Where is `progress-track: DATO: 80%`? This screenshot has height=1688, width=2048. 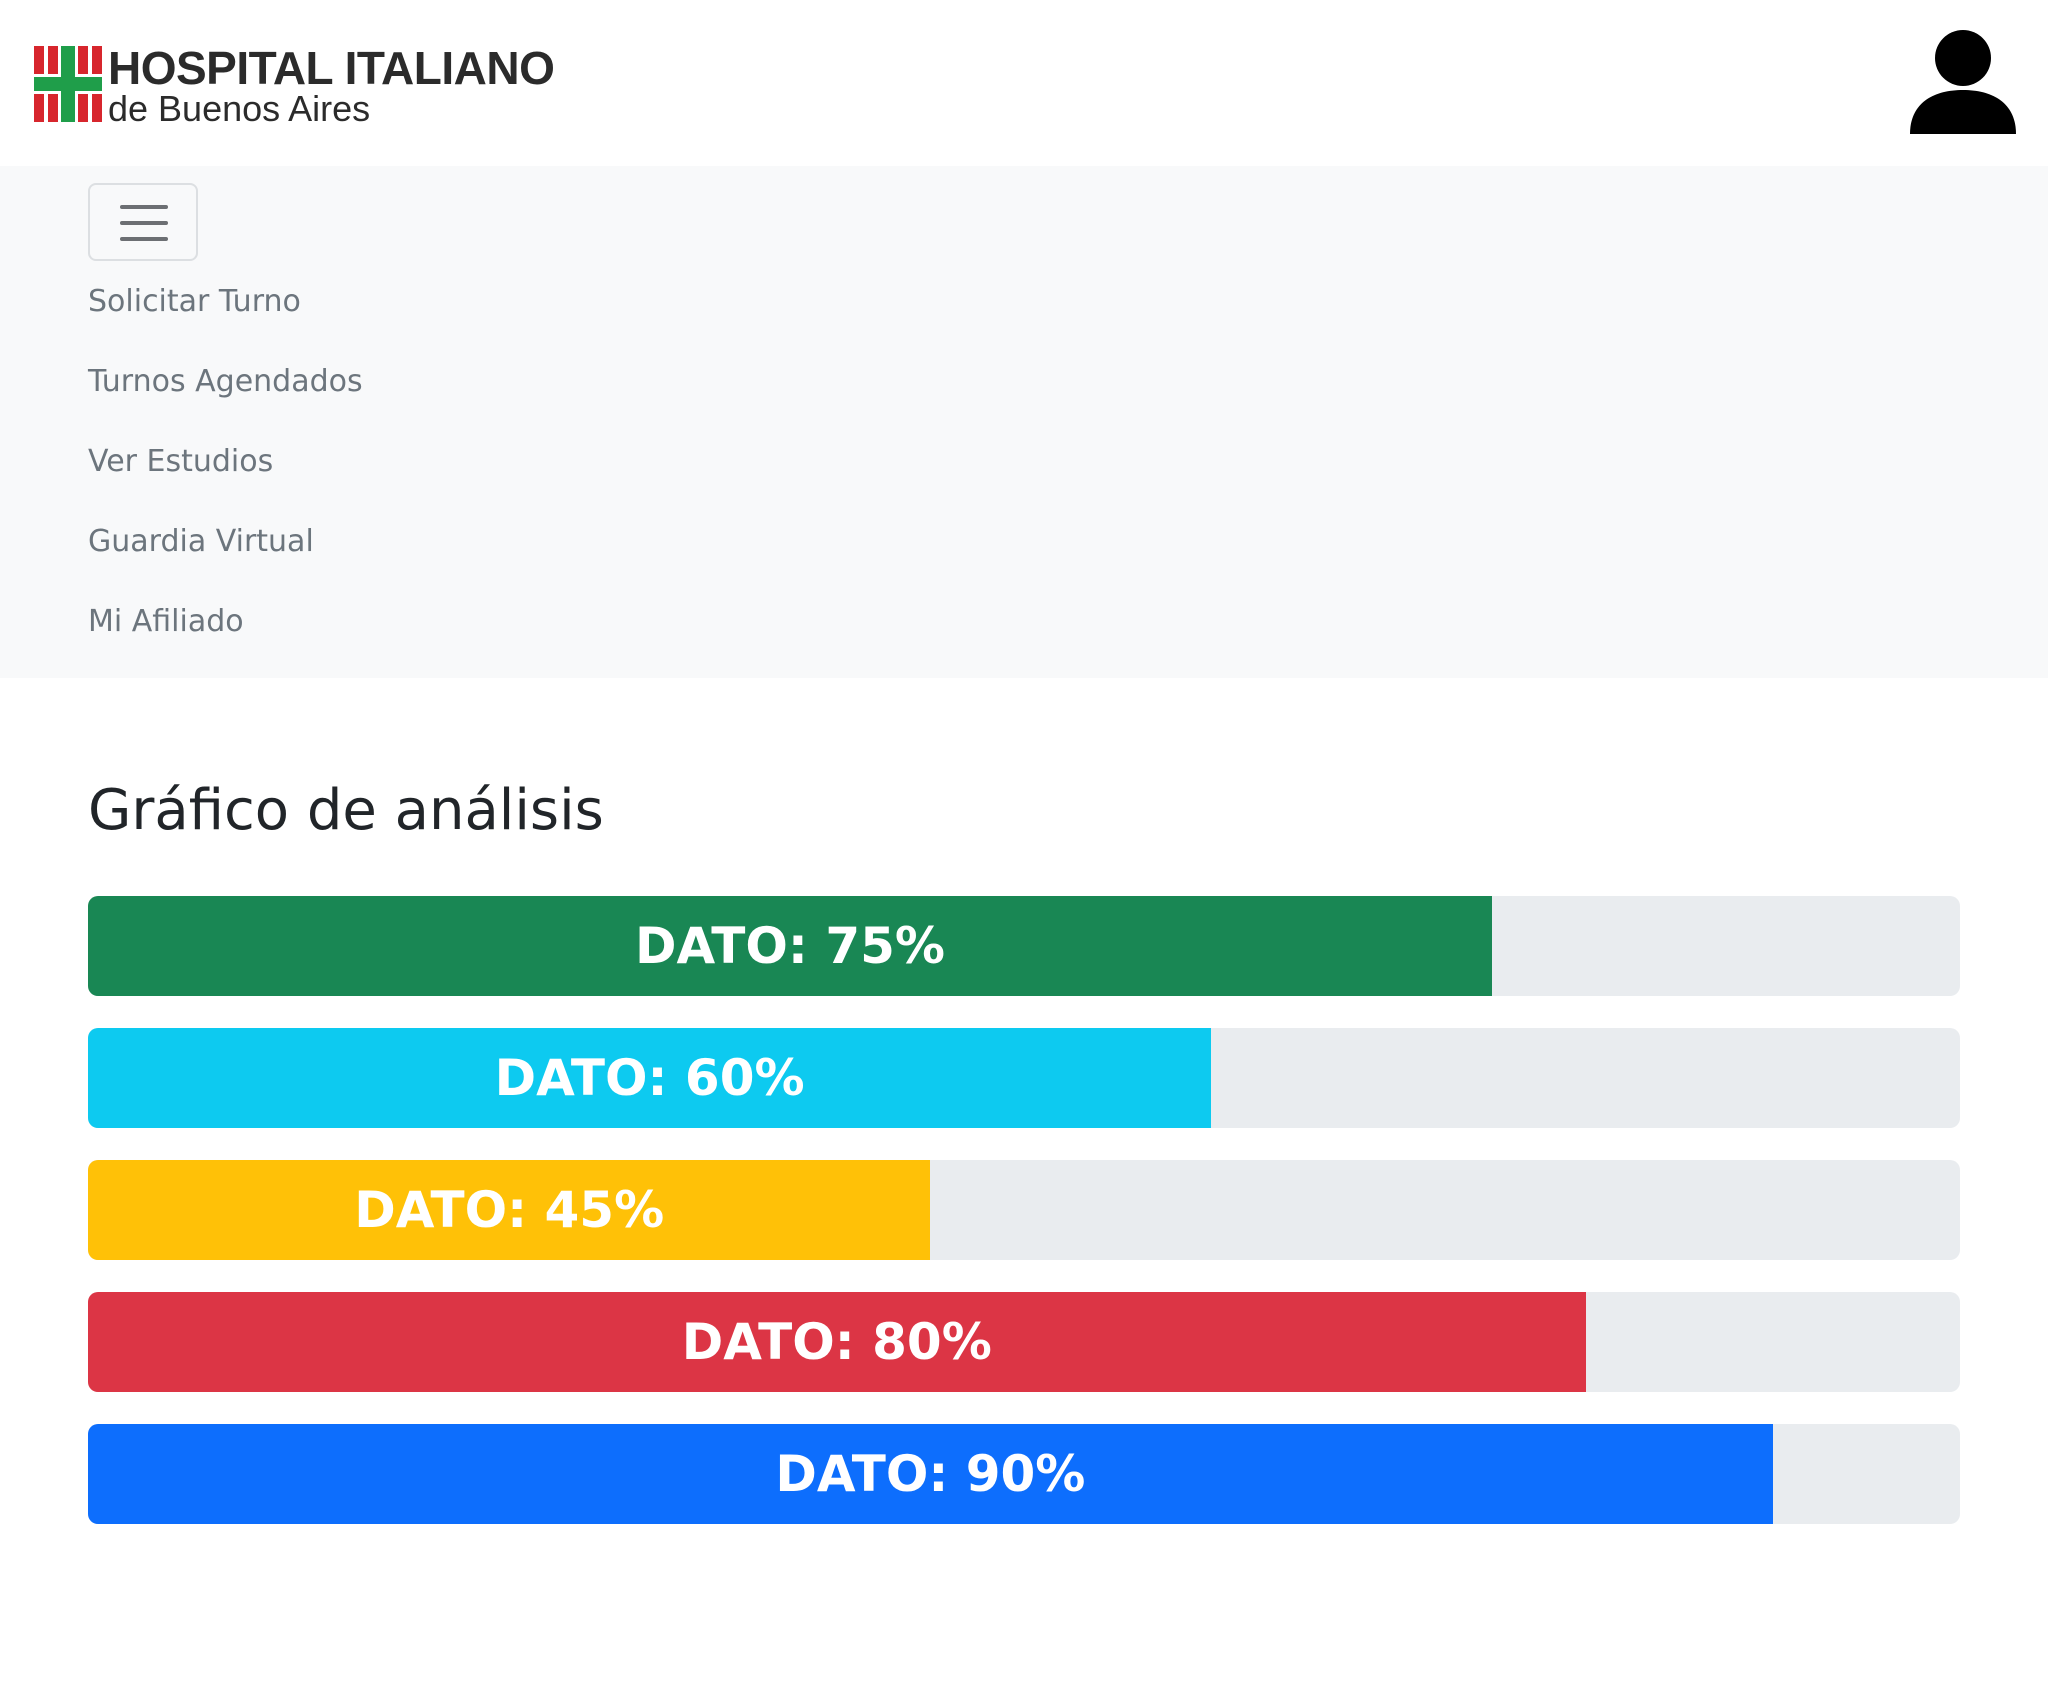 progress-track: DATO: 80% is located at coordinates (1024, 1342).